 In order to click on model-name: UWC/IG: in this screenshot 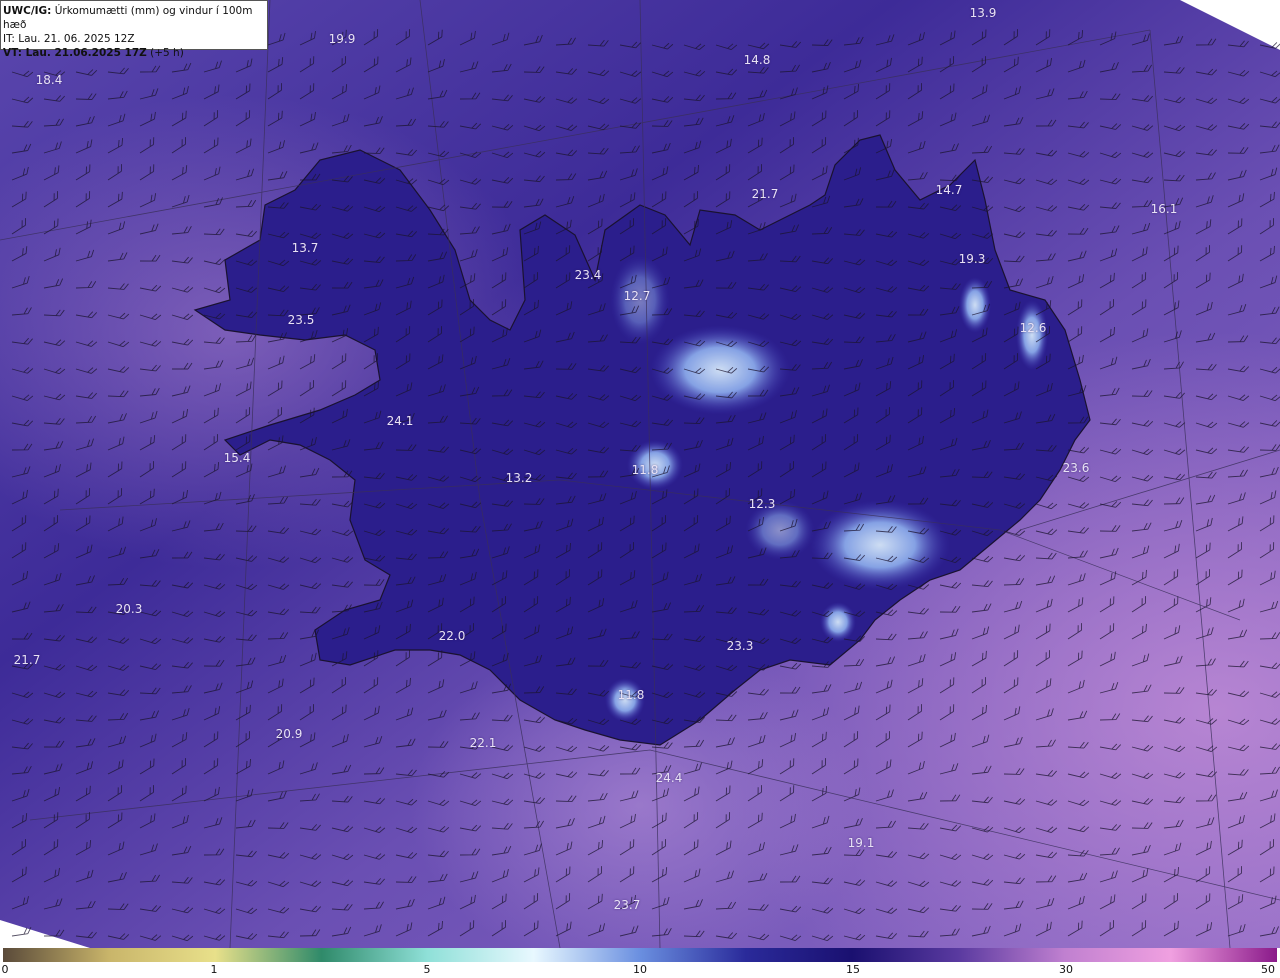, I will do `click(27, 11)`.